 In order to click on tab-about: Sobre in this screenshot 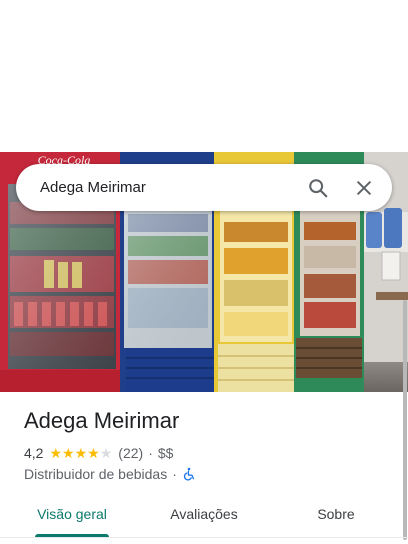, I will do `click(336, 514)`.